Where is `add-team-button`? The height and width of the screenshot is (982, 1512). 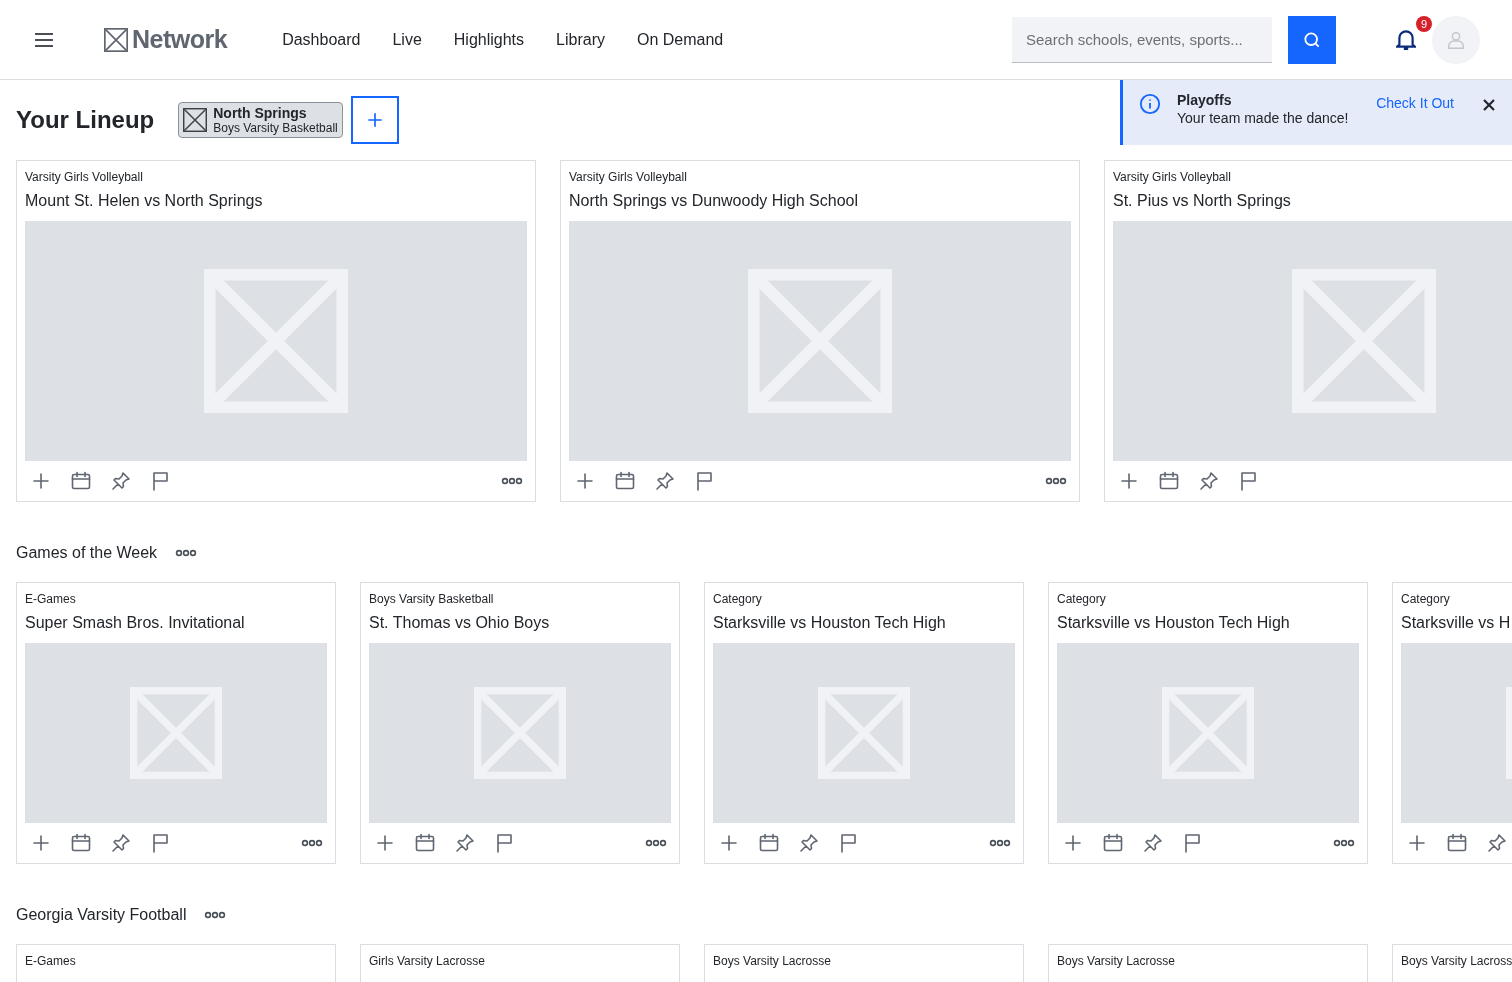 add-team-button is located at coordinates (374, 120).